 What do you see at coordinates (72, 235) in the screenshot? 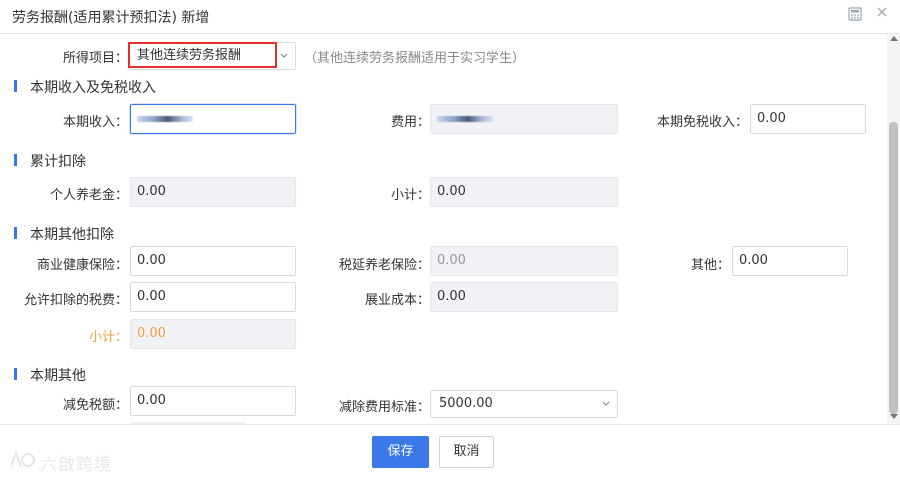
I see `section-title-other-deductions: 本期其他扣除` at bounding box center [72, 235].